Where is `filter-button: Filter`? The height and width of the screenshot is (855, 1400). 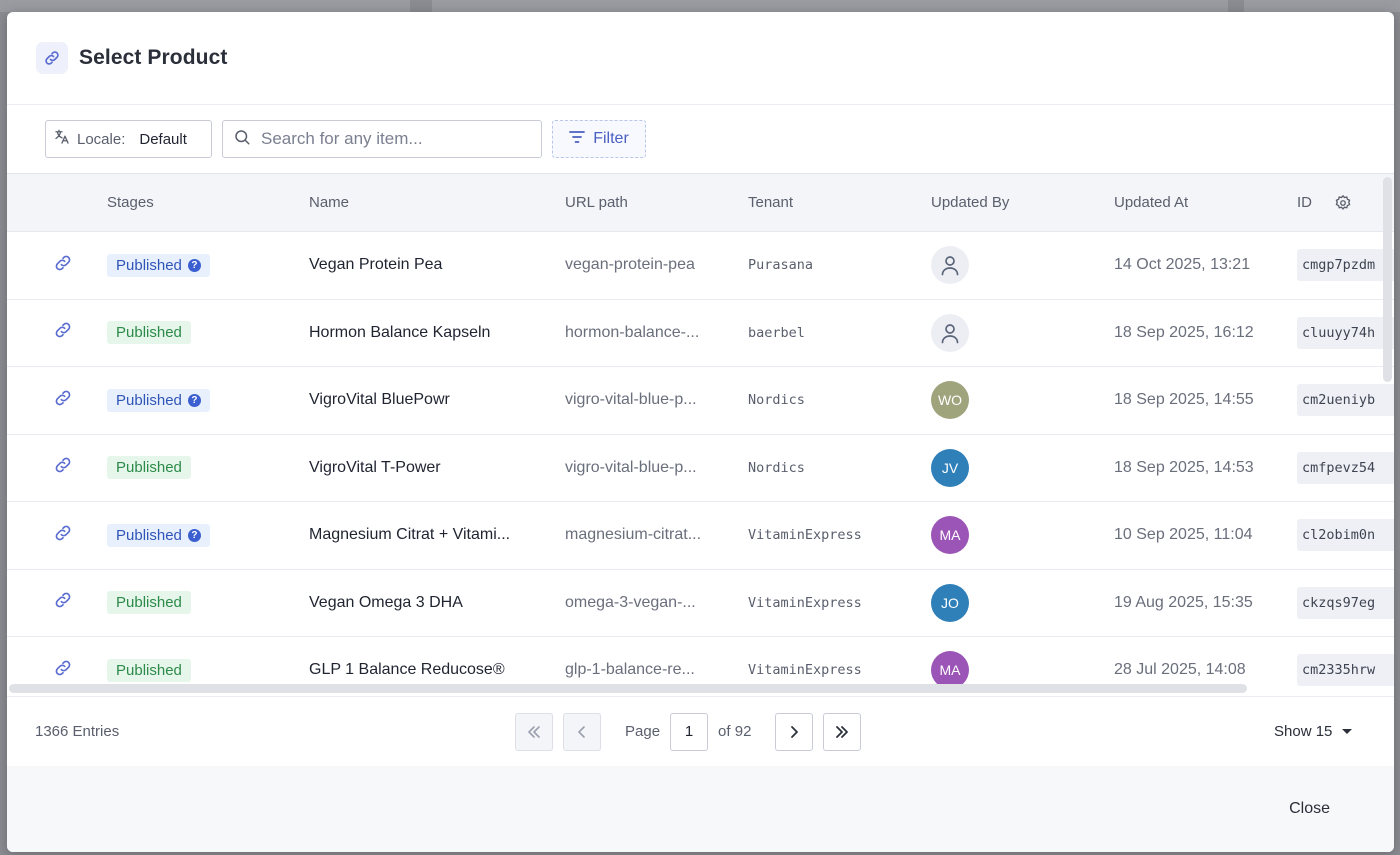 filter-button: Filter is located at coordinates (599, 139).